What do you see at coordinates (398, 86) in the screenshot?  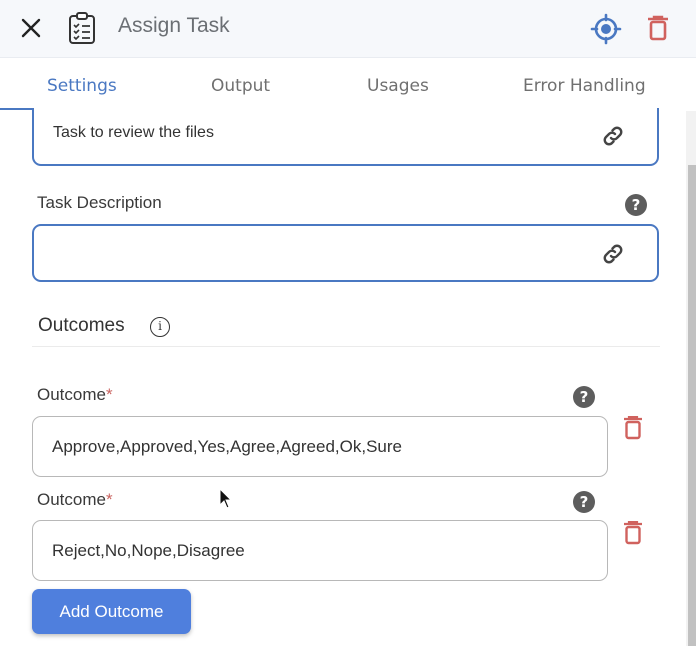 I see `tab-usages: Usages` at bounding box center [398, 86].